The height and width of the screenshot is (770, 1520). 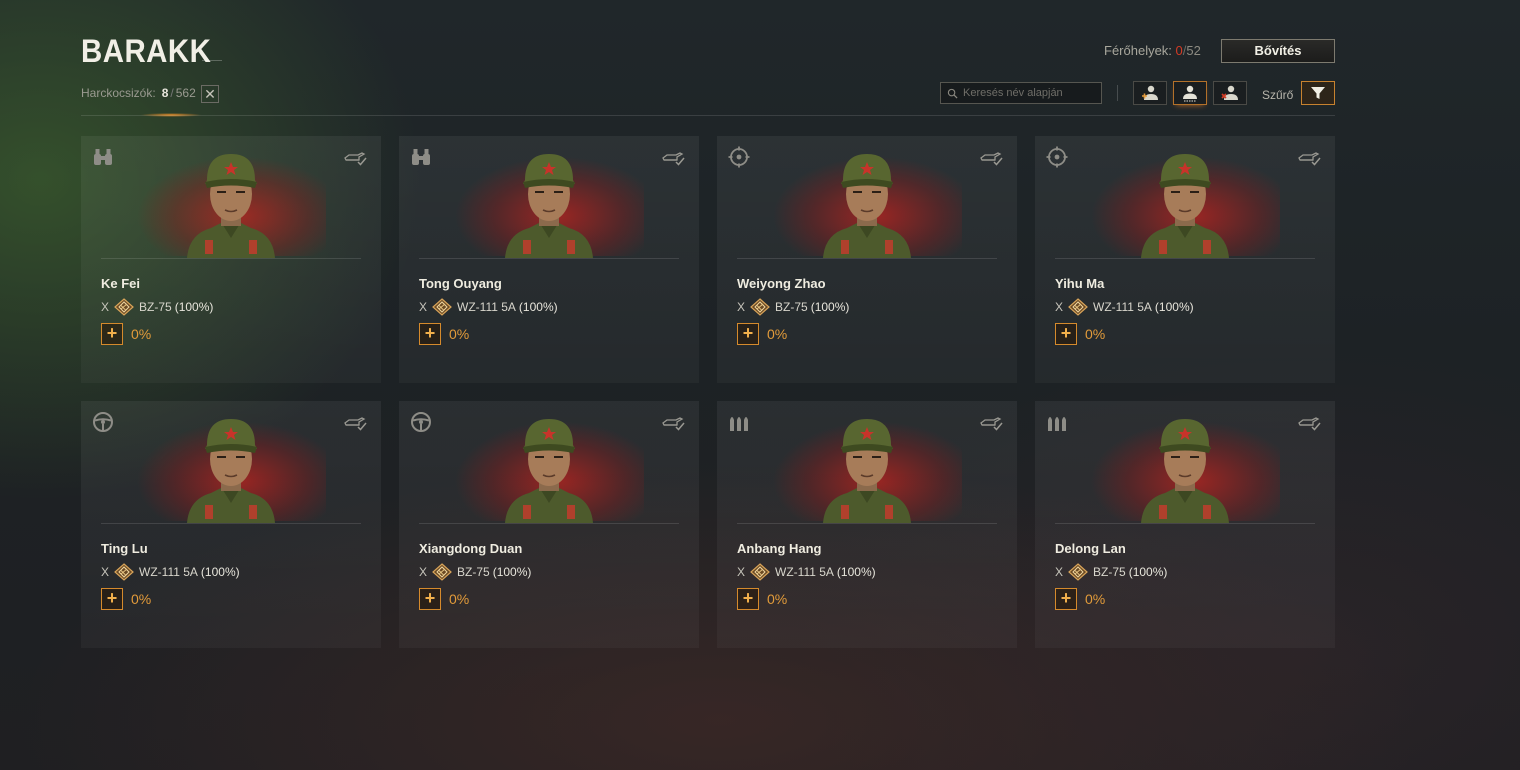 I want to click on dismissed-tankman-icon, so click(x=1229, y=92).